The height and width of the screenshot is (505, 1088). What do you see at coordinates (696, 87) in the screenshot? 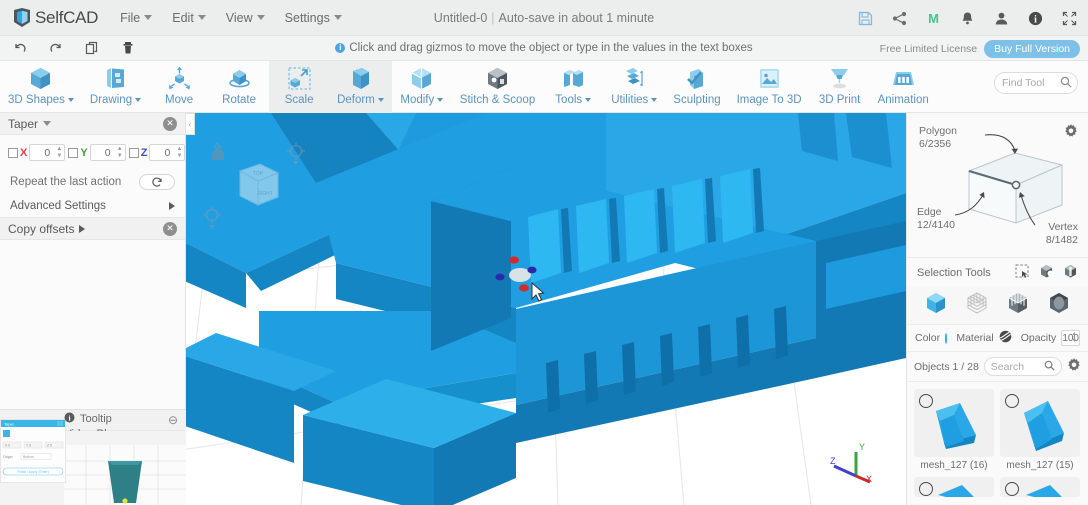
I see `ribbon-sculpting: Sculpting` at bounding box center [696, 87].